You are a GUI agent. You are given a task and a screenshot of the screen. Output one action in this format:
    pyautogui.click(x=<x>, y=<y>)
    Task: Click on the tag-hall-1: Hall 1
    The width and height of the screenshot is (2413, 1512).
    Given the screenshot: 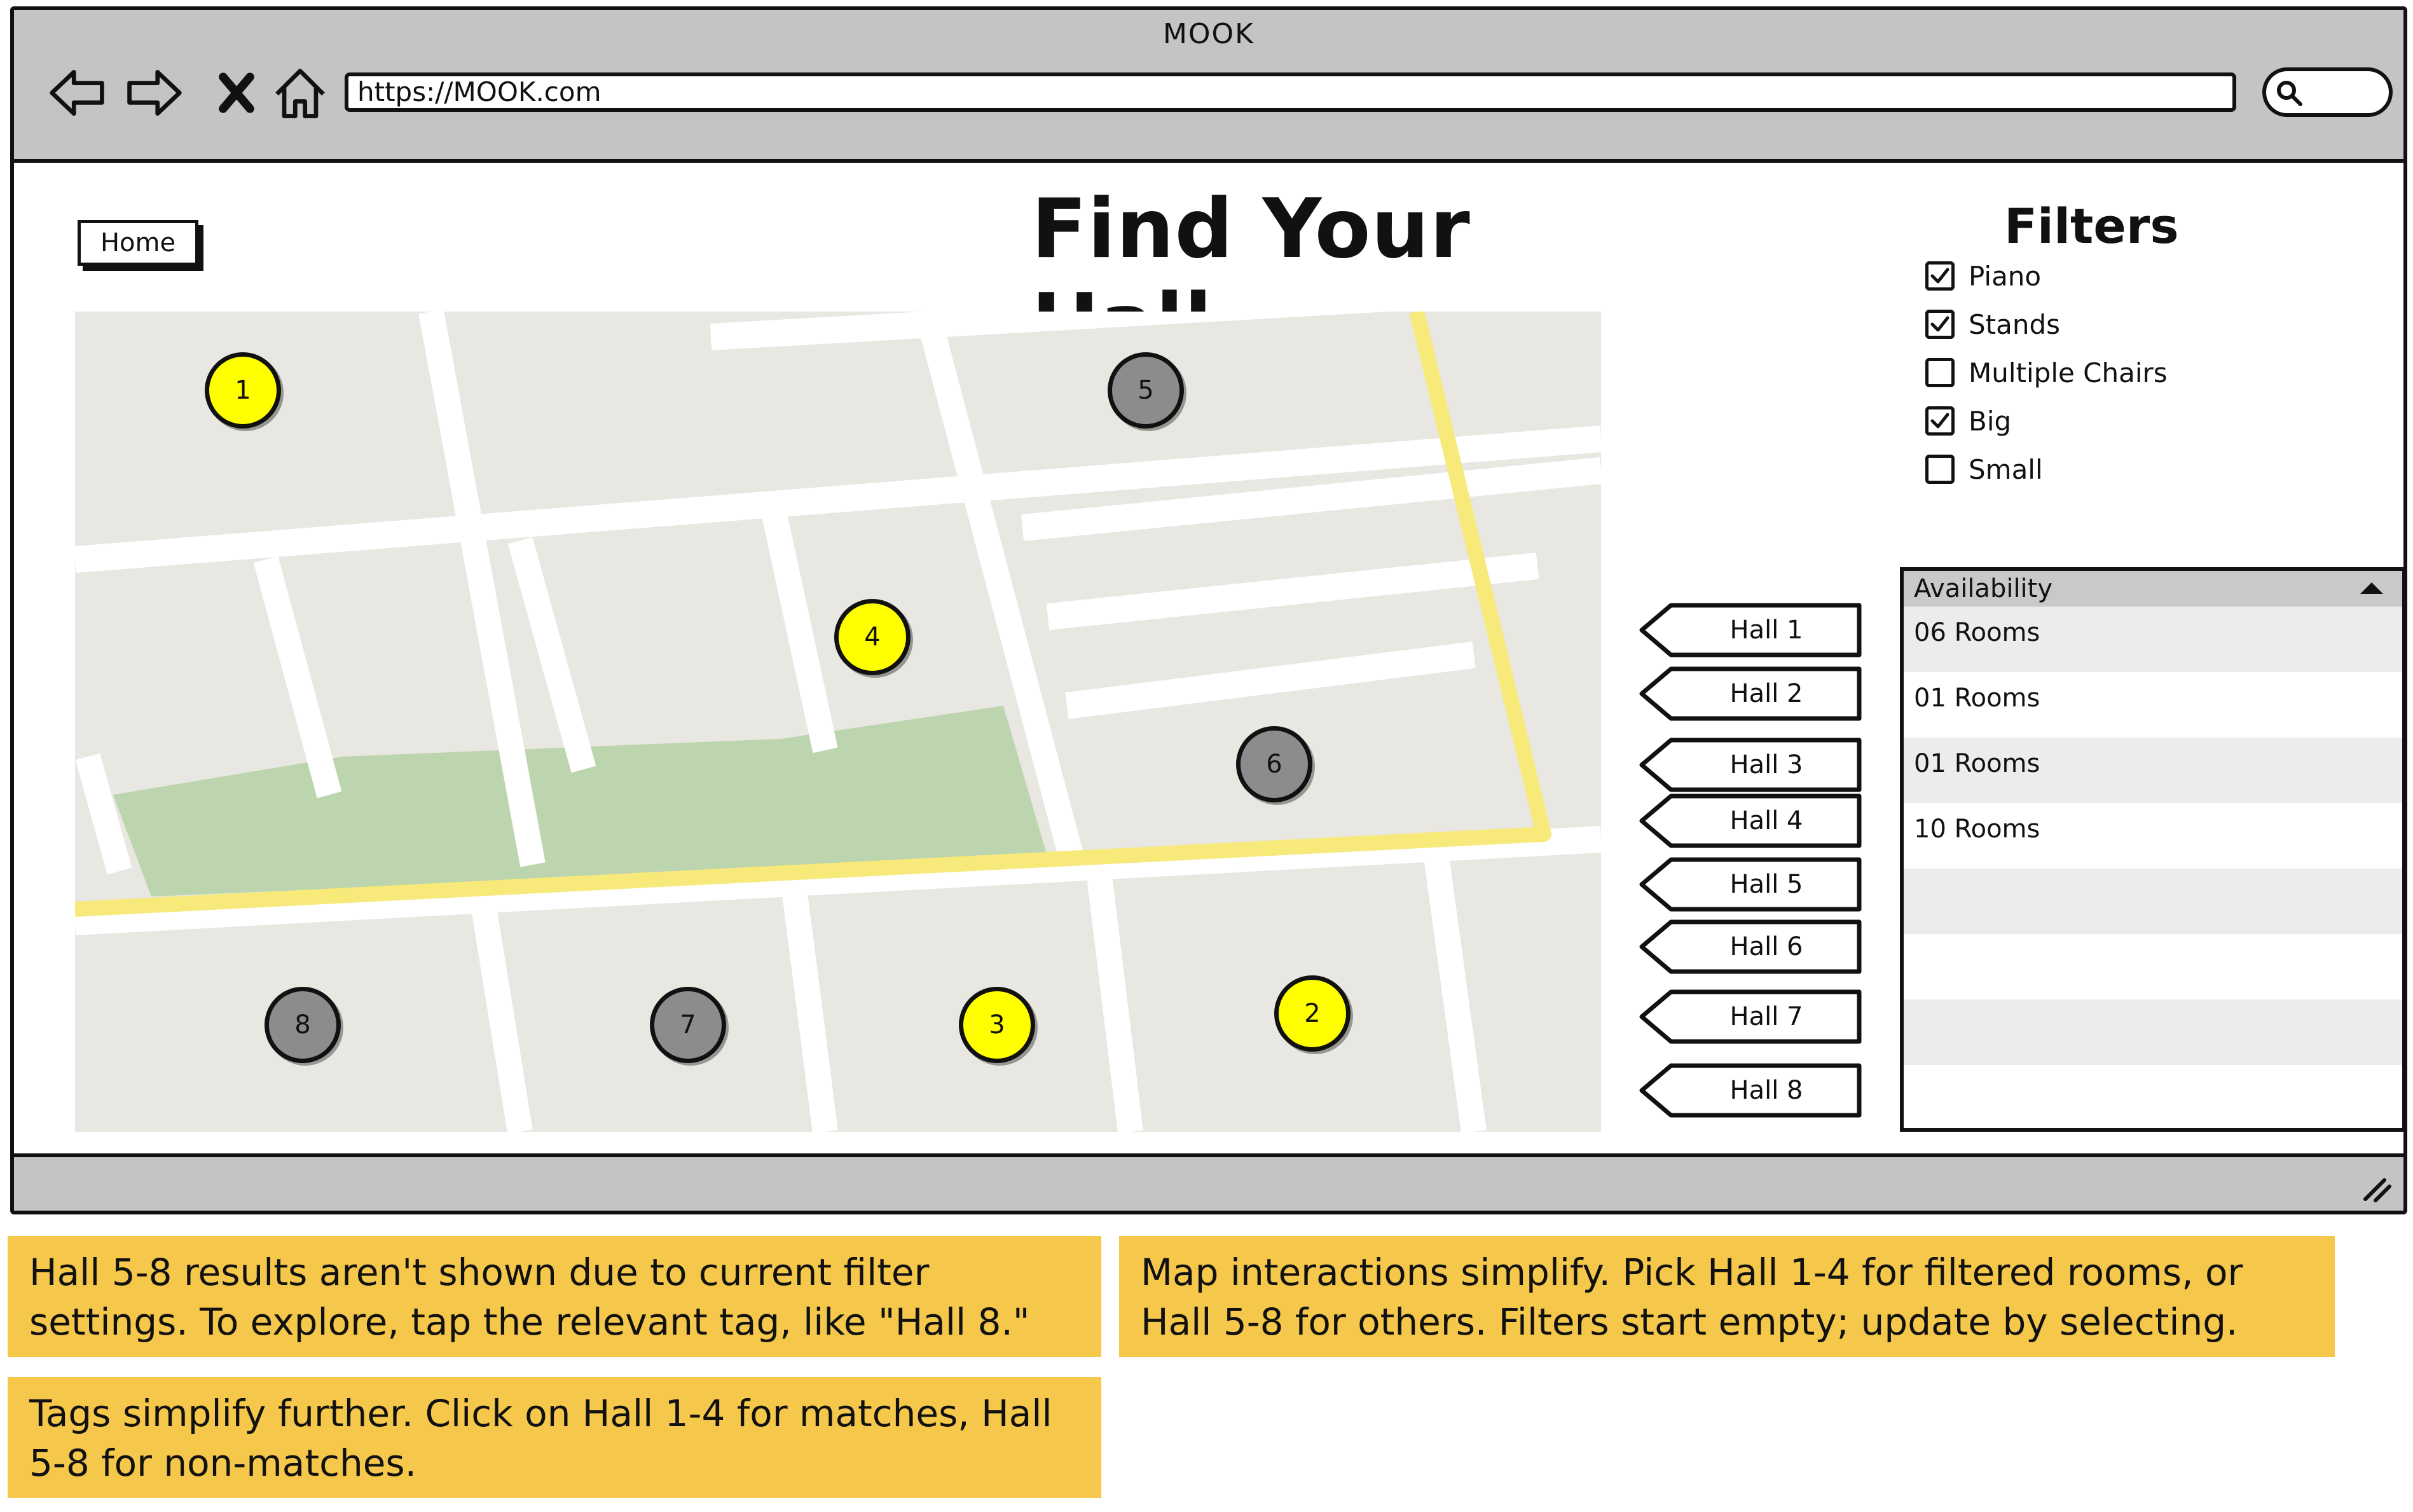 What is the action you would take?
    pyautogui.click(x=1750, y=630)
    